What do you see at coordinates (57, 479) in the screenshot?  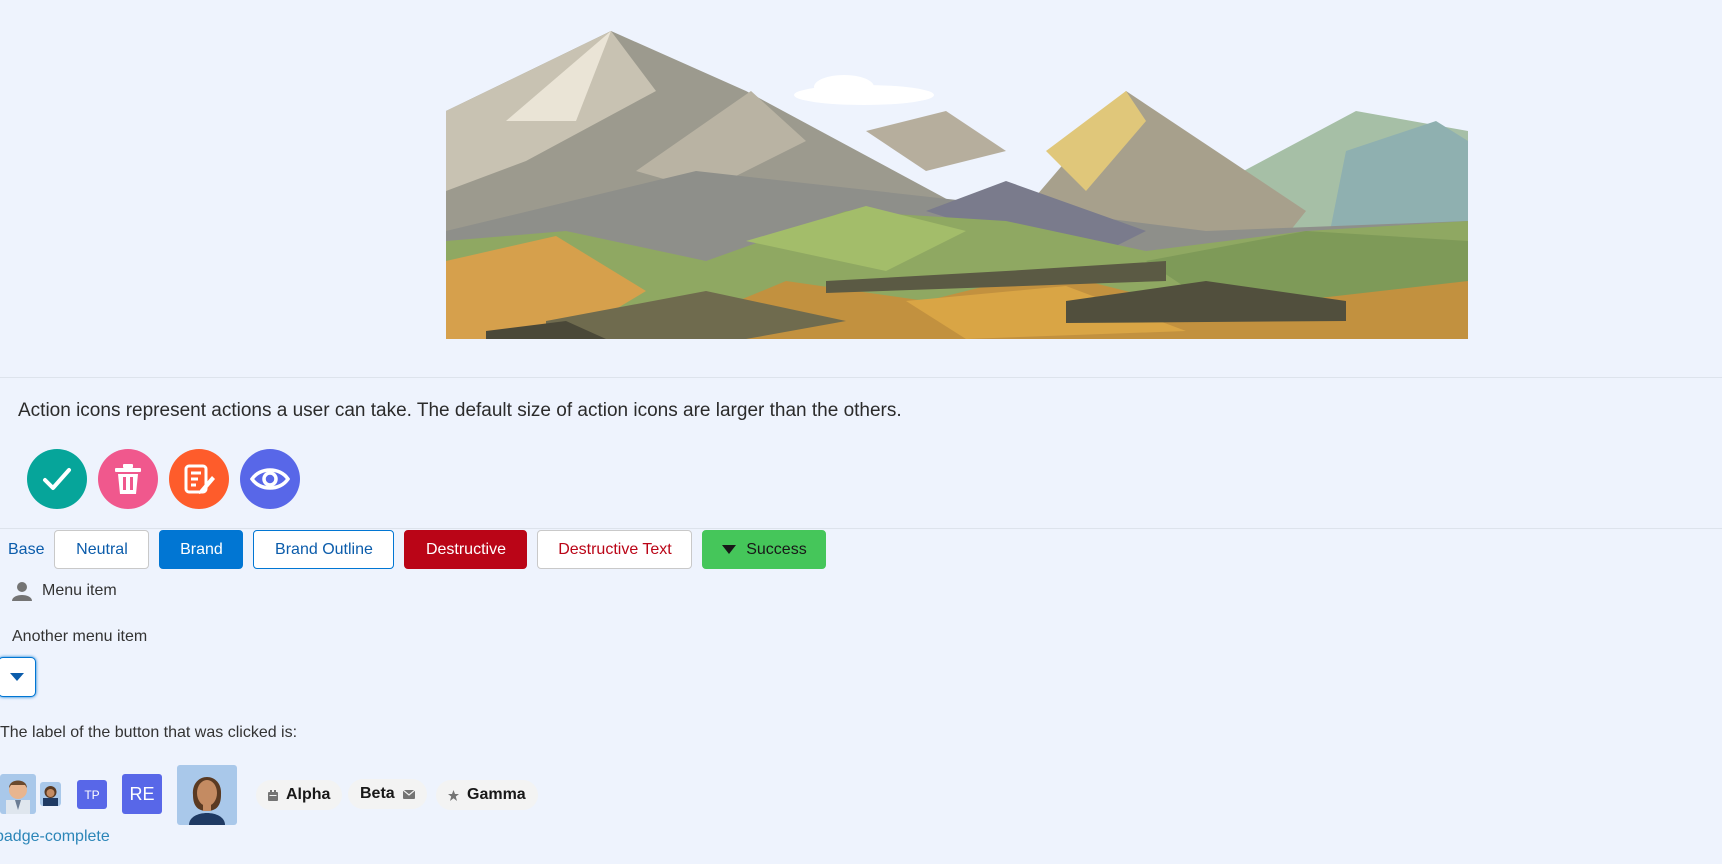 I see `approval-icon` at bounding box center [57, 479].